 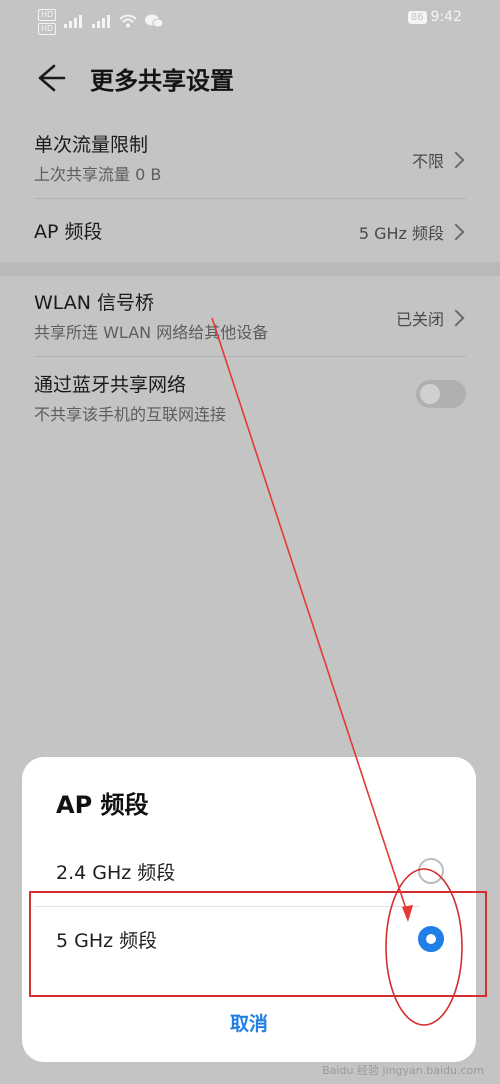 I want to click on radio-button-checked, so click(x=431, y=939).